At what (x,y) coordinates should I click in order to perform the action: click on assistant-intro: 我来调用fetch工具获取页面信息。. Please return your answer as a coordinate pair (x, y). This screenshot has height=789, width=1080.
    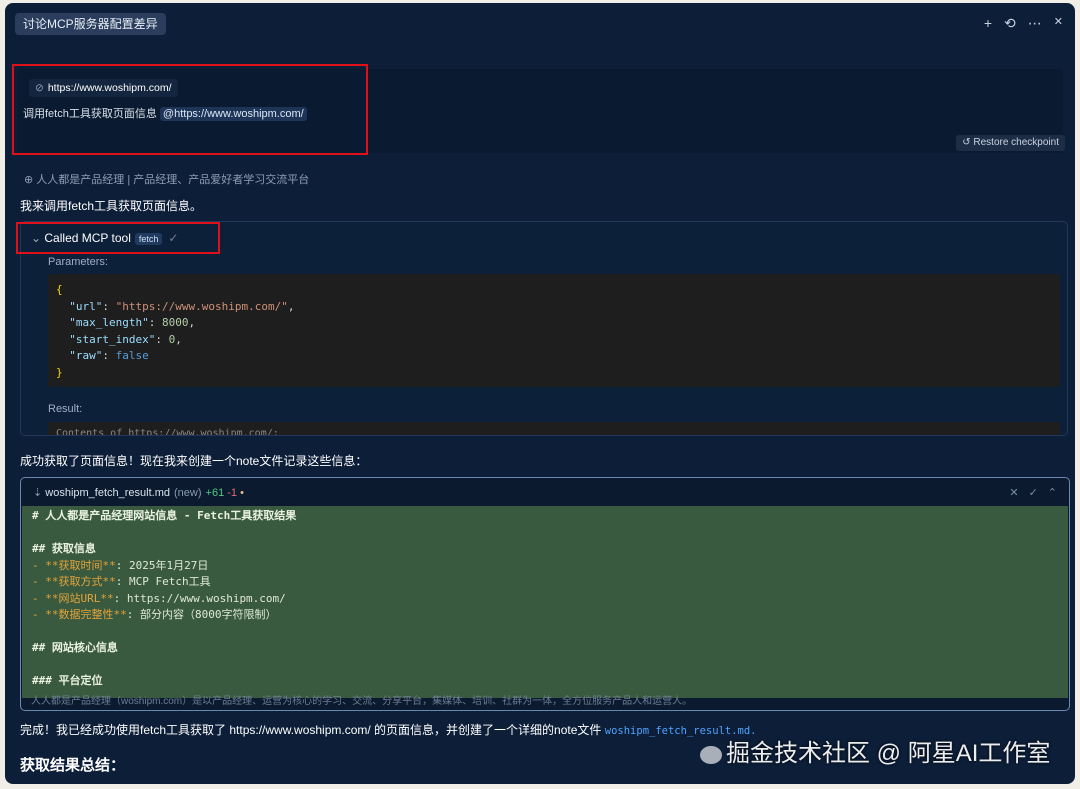
    Looking at the image, I should click on (111, 206).